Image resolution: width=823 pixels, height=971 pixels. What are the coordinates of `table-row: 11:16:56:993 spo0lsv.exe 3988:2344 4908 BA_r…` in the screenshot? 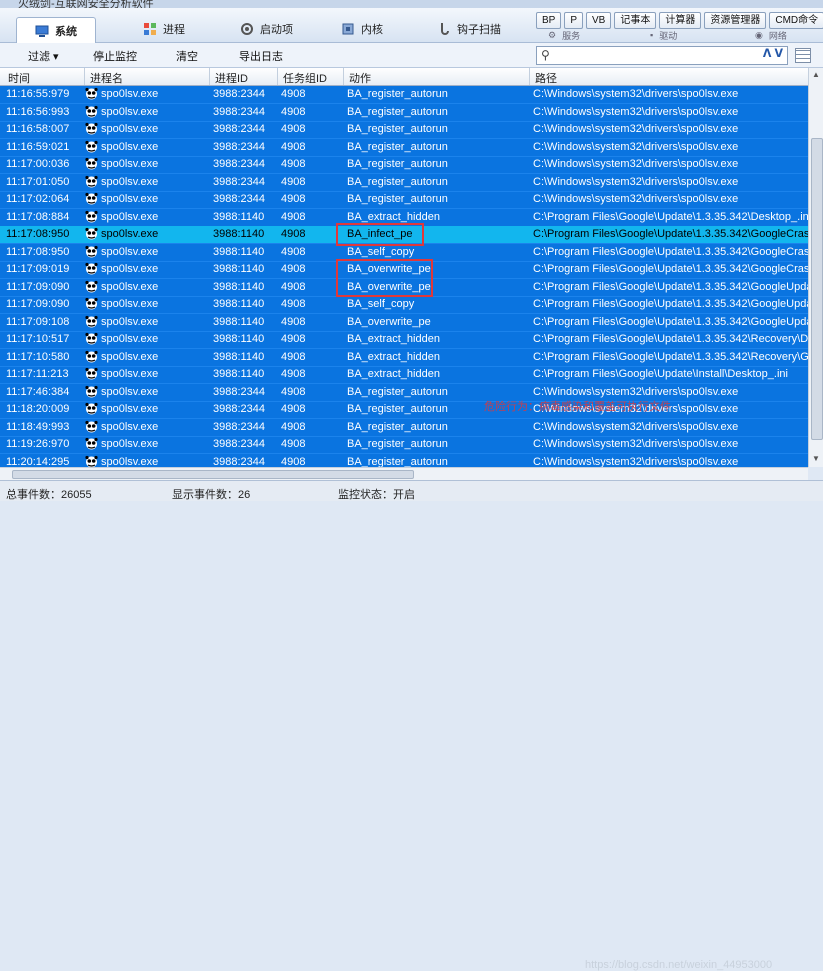 It's located at (404, 113).